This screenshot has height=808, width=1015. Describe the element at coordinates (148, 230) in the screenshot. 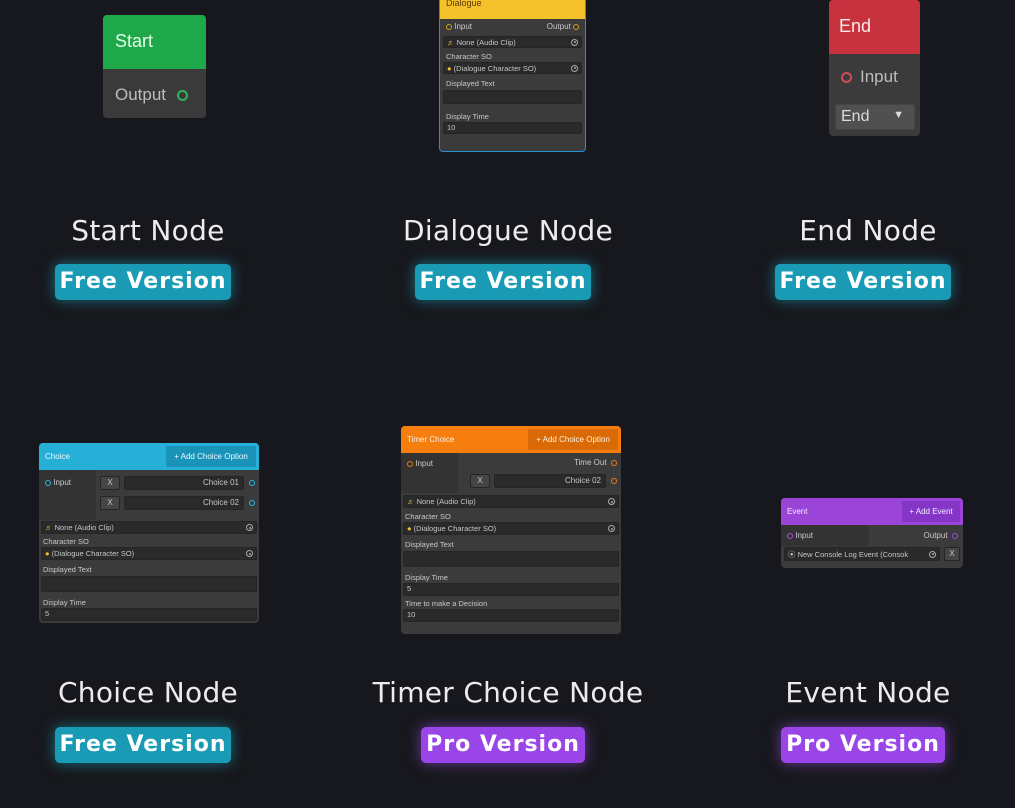

I see `card-title: Start Node` at that location.